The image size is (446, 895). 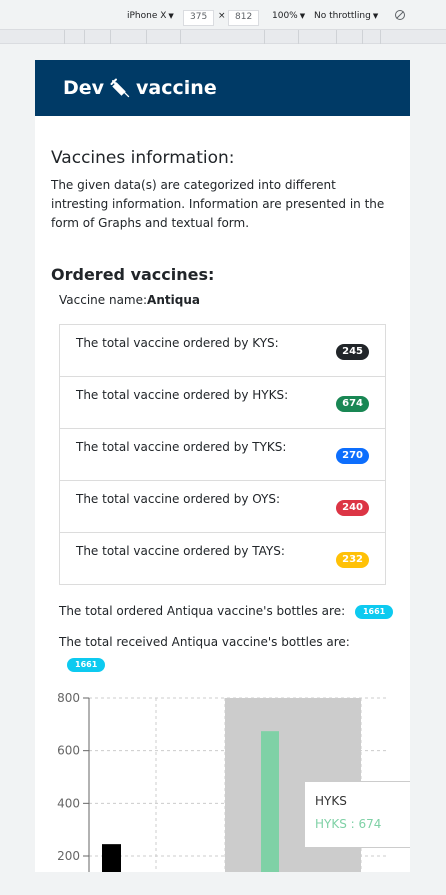 What do you see at coordinates (143, 158) in the screenshot?
I see `info-heading: Vaccines information:` at bounding box center [143, 158].